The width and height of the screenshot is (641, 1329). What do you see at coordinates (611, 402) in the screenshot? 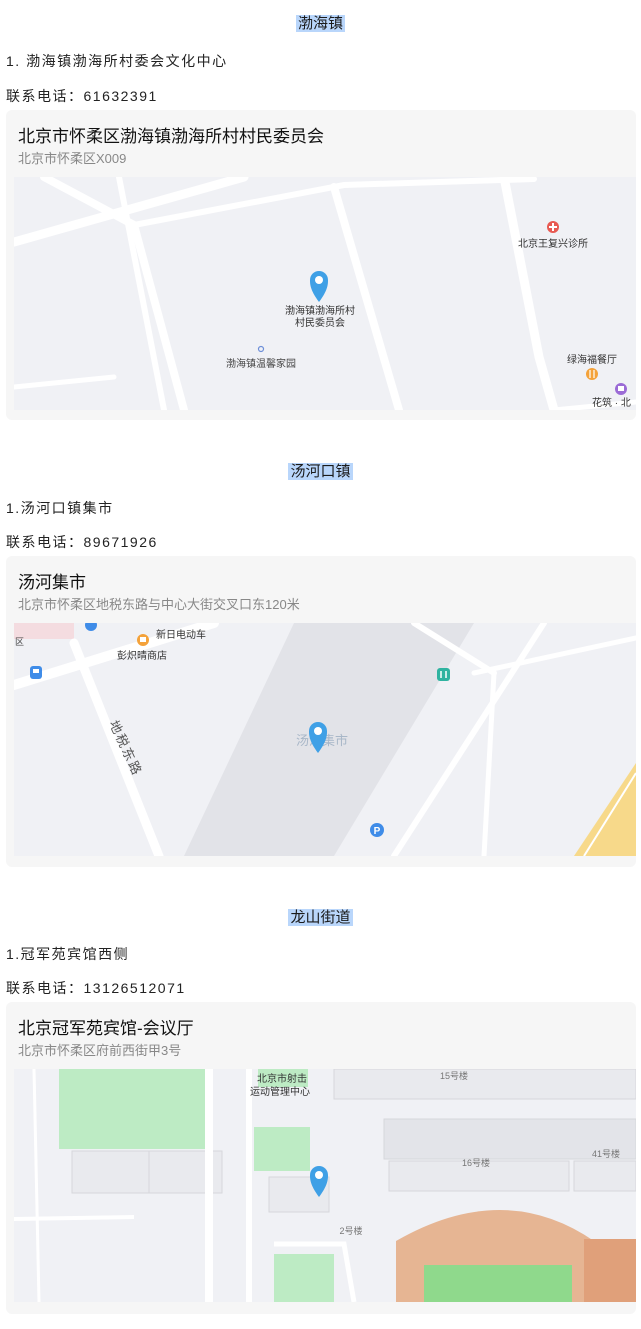
I see `flower-label: 花筑 · 北` at bounding box center [611, 402].